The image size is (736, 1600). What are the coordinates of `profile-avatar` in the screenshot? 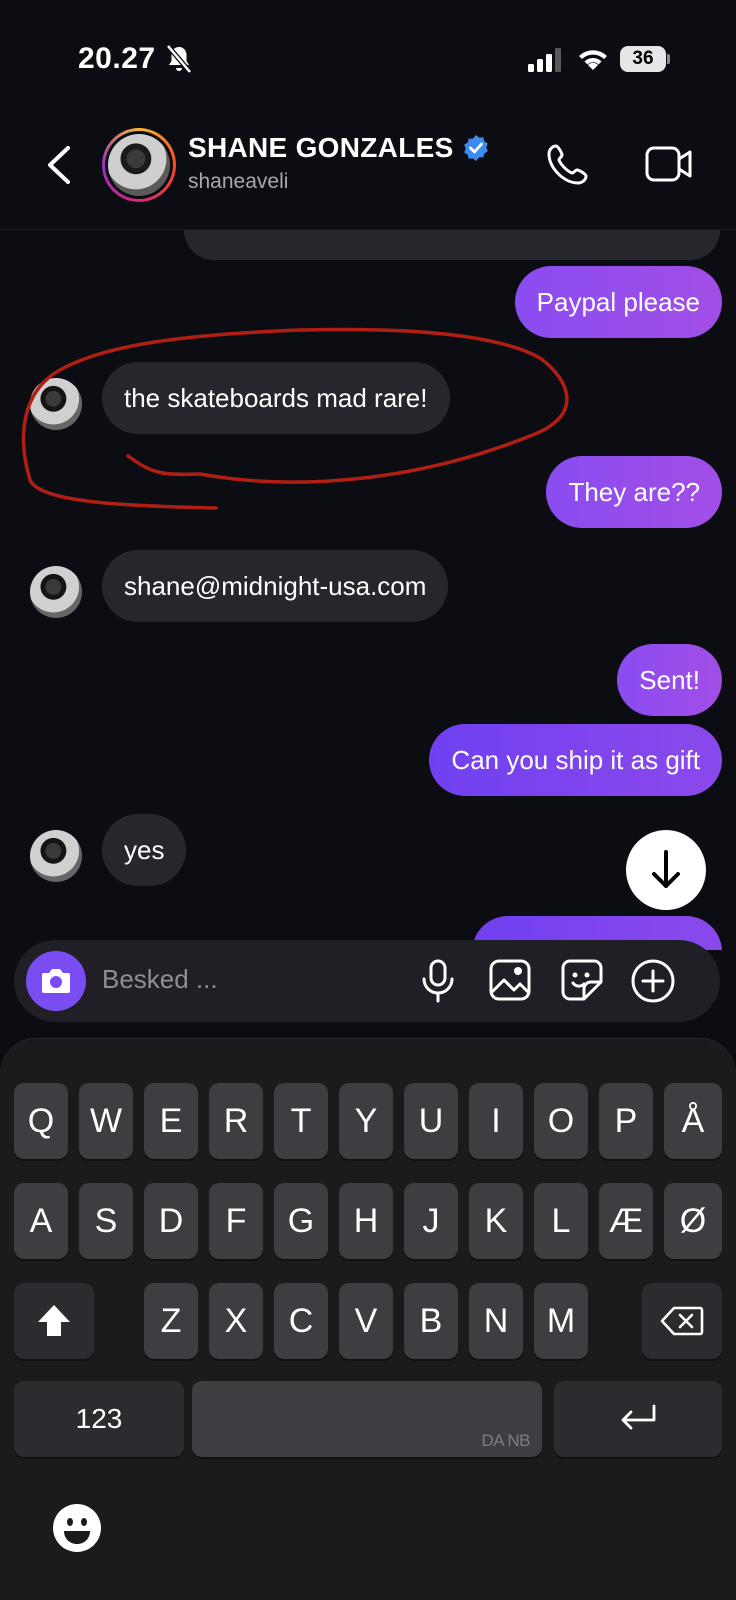 It's located at (139, 165).